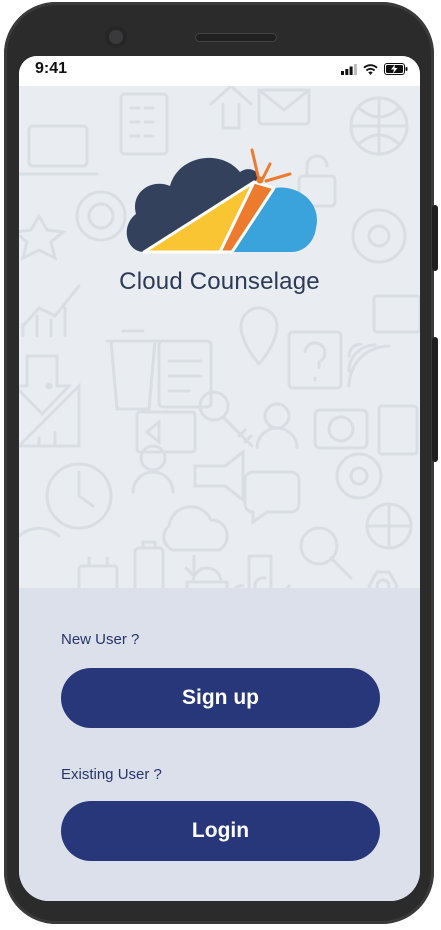 This screenshot has width=441, height=930. Describe the element at coordinates (111, 774) in the screenshot. I see `existing-user-prompt: Existing User ?` at that location.